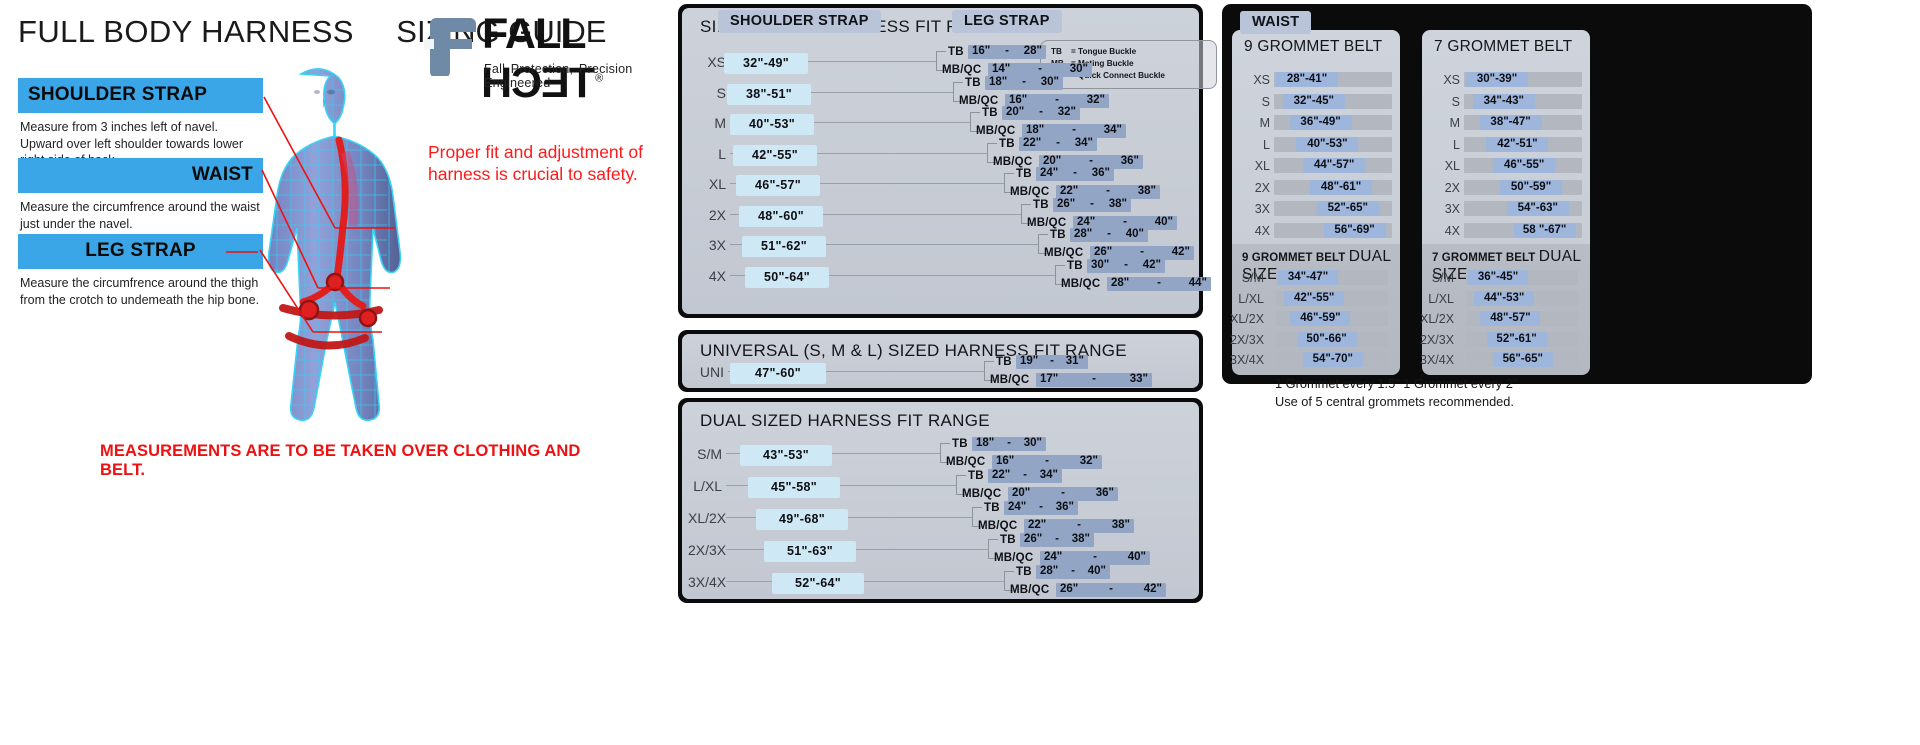 The width and height of the screenshot is (1920, 745). Describe the element at coordinates (1544, 230) in the screenshot. I see `belt-range-value: 58 "-67"` at that location.